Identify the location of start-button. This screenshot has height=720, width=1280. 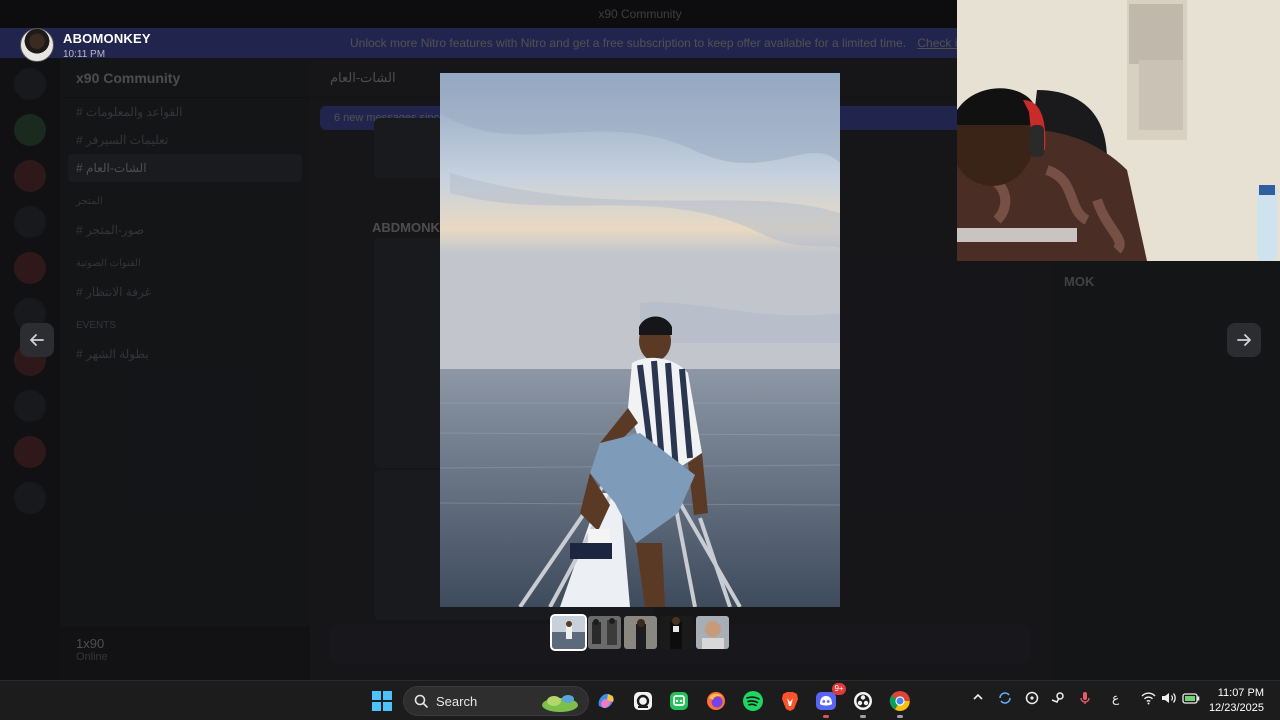
(382, 701).